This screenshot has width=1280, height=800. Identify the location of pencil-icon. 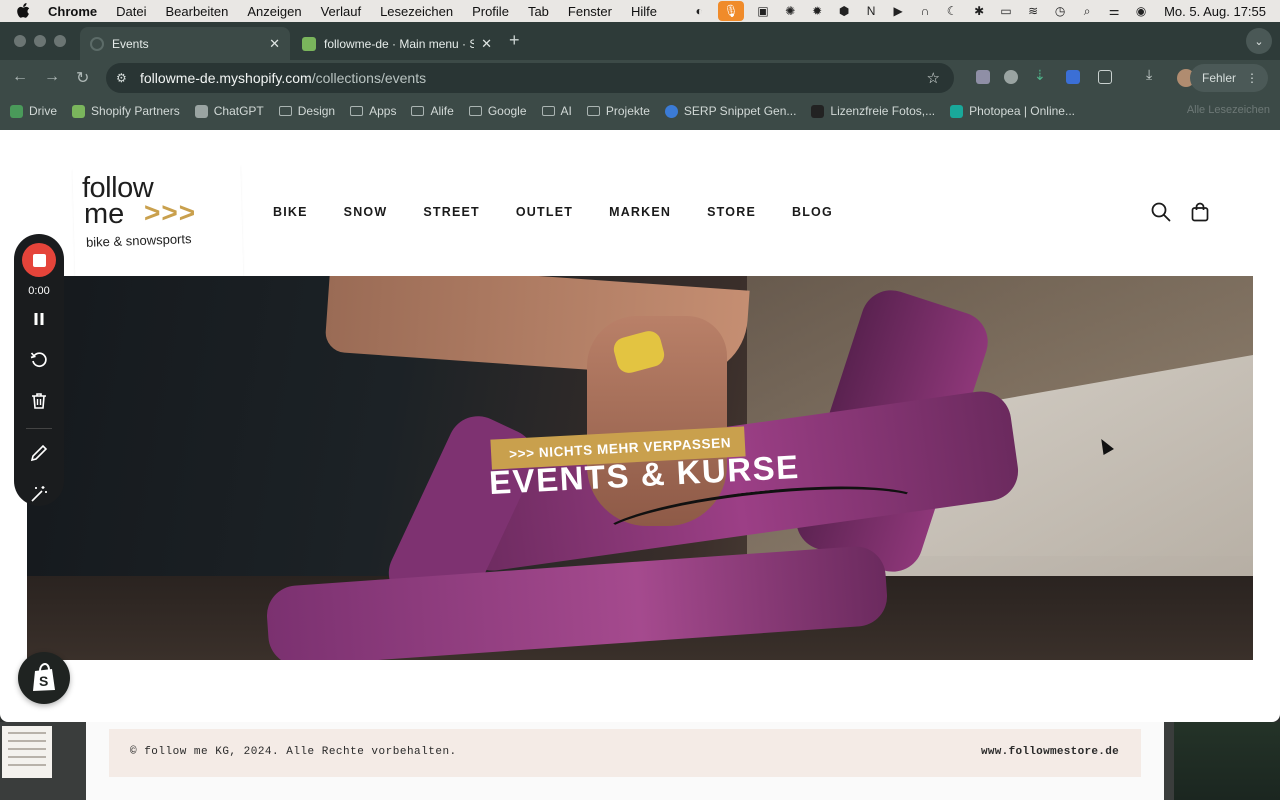
(39, 453).